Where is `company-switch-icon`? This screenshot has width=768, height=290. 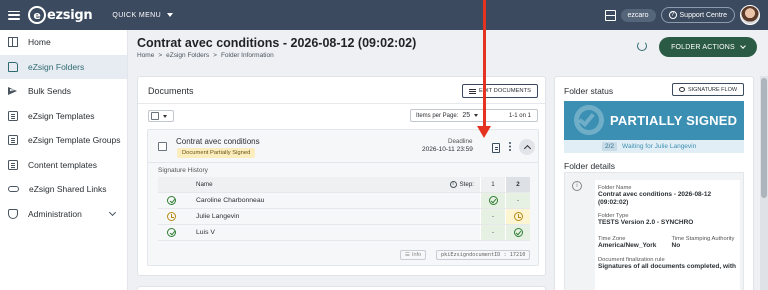
company-switch-icon is located at coordinates (610, 15).